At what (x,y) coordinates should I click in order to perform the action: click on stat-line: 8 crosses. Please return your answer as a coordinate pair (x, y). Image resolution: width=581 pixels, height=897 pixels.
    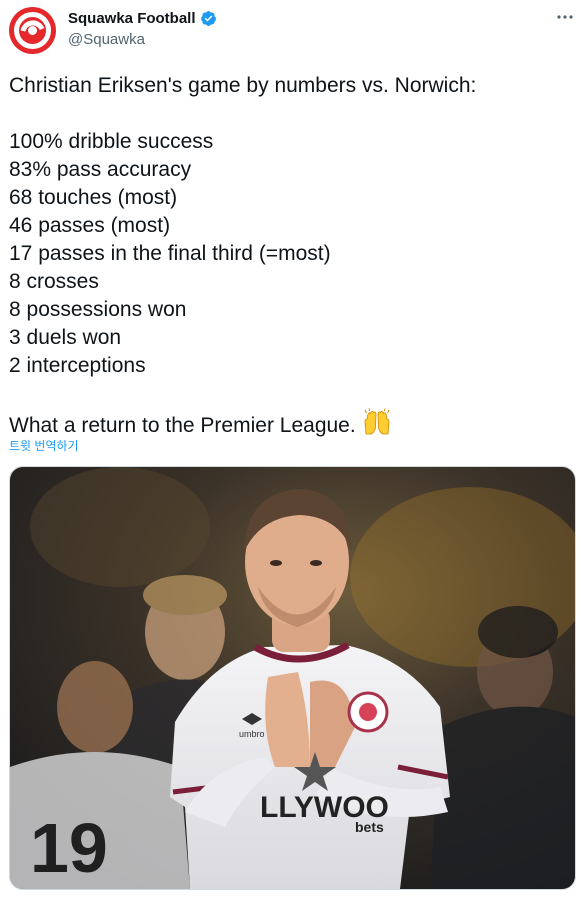
    Looking at the image, I should click on (54, 281).